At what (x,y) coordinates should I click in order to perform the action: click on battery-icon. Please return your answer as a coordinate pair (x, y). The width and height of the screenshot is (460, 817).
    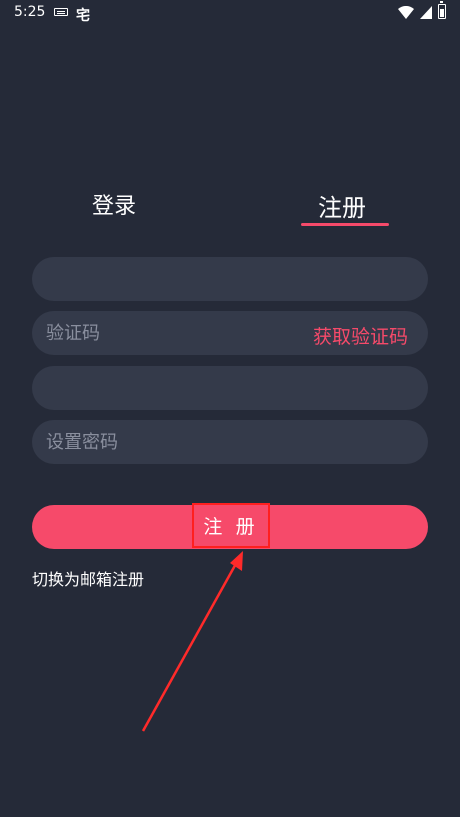
    Looking at the image, I should click on (442, 10).